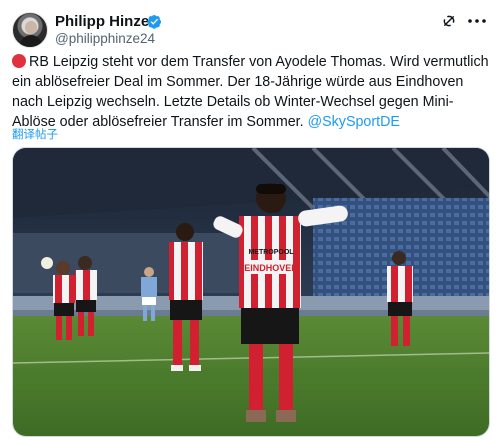 Image resolution: width=500 pixels, height=440 pixels. I want to click on red-circle-icon, so click(19, 61).